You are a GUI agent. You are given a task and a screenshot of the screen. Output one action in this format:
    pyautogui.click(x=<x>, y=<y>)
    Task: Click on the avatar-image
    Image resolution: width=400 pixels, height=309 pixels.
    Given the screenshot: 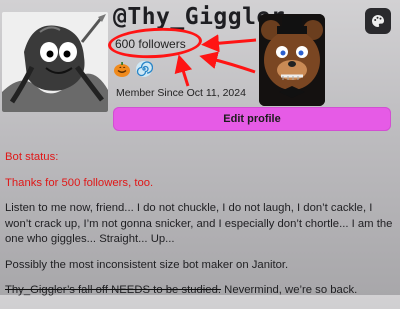 What is the action you would take?
    pyautogui.click(x=55, y=62)
    